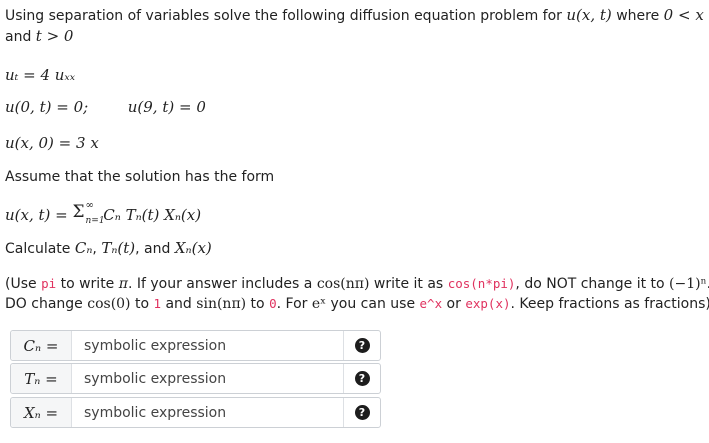 The height and width of the screenshot is (443, 709). I want to click on hint-code: 0, so click(273, 303).